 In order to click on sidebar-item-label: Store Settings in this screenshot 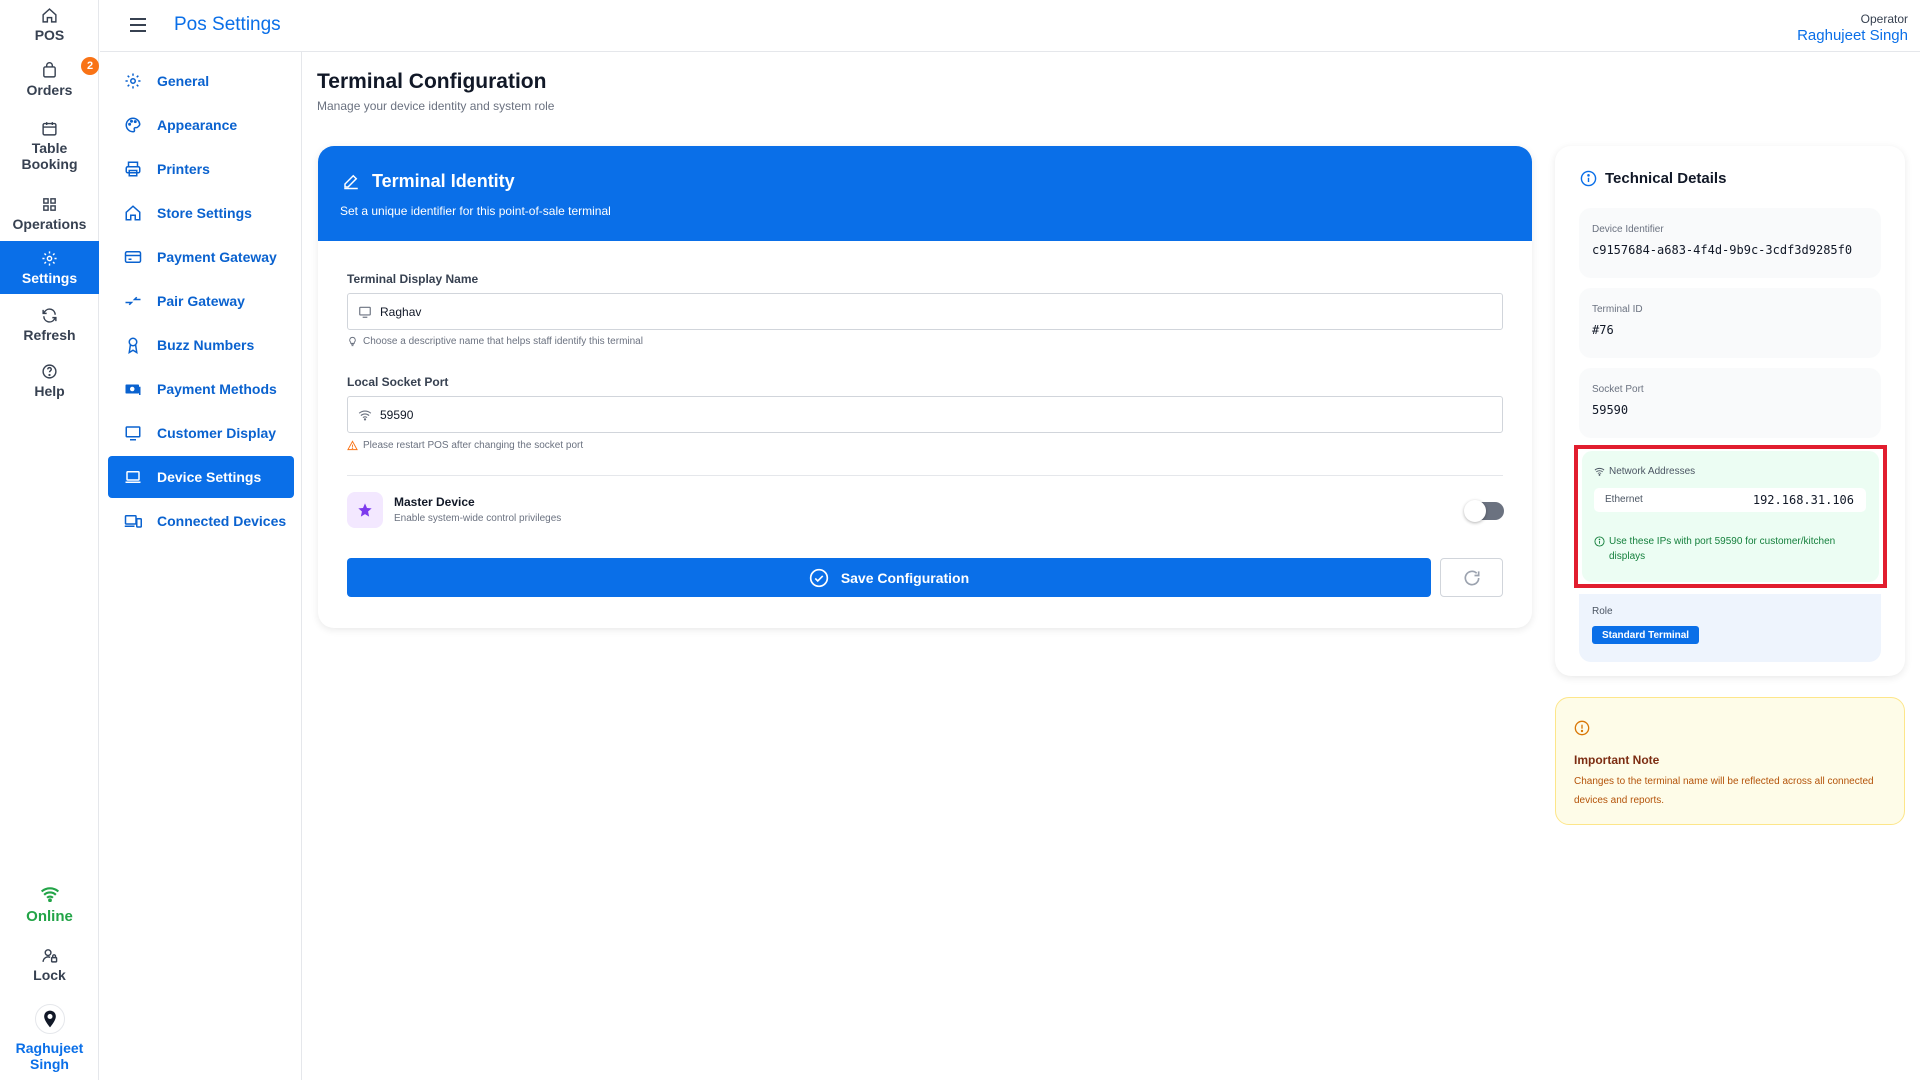, I will do `click(204, 213)`.